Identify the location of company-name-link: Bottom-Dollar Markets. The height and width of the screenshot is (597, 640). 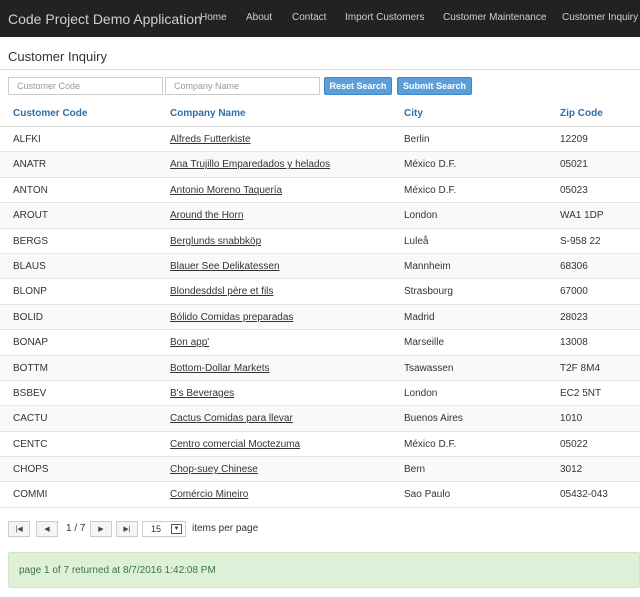
(219, 368).